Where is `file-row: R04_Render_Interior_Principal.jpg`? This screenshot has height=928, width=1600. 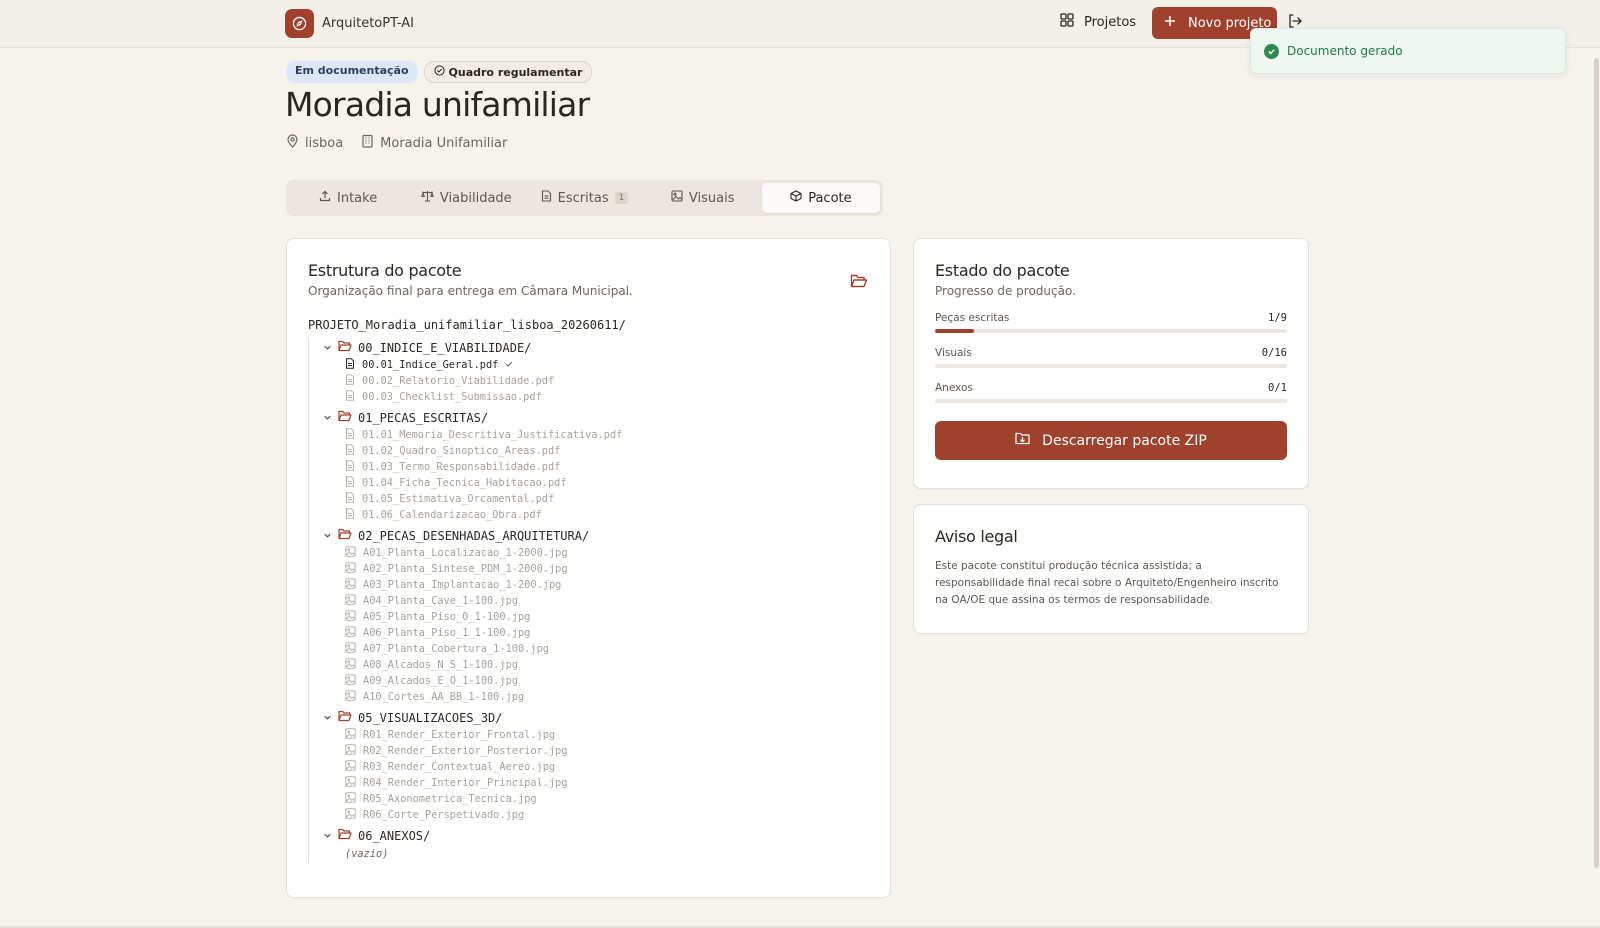 file-row: R04_Render_Interior_Principal.jpg is located at coordinates (596, 783).